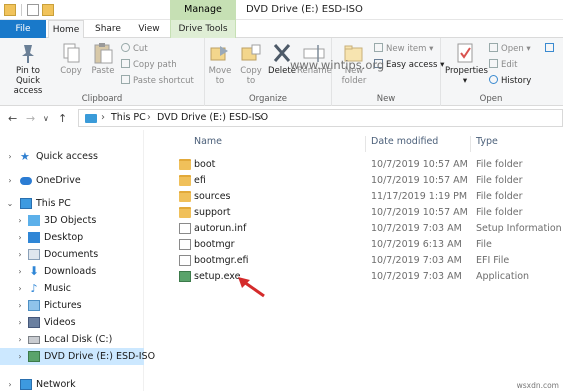  I want to click on nav-item-pictures: › Pictures, so click(72, 305).